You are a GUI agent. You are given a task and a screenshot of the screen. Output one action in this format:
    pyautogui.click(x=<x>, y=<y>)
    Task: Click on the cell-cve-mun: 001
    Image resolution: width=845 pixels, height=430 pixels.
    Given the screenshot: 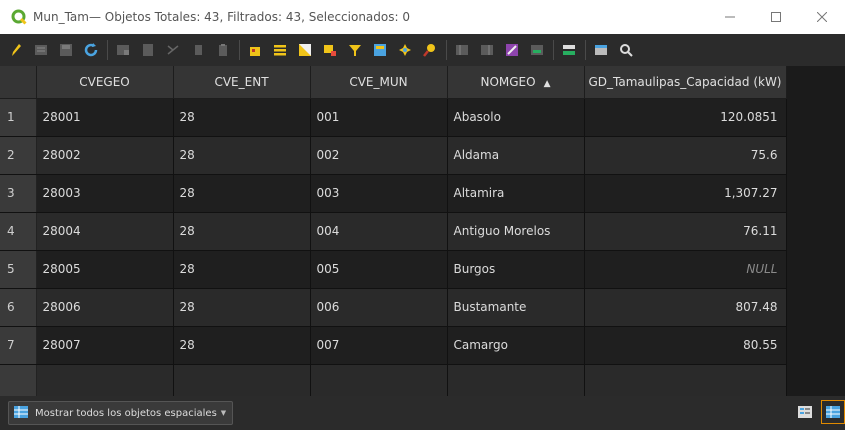 What is the action you would take?
    pyautogui.click(x=379, y=117)
    